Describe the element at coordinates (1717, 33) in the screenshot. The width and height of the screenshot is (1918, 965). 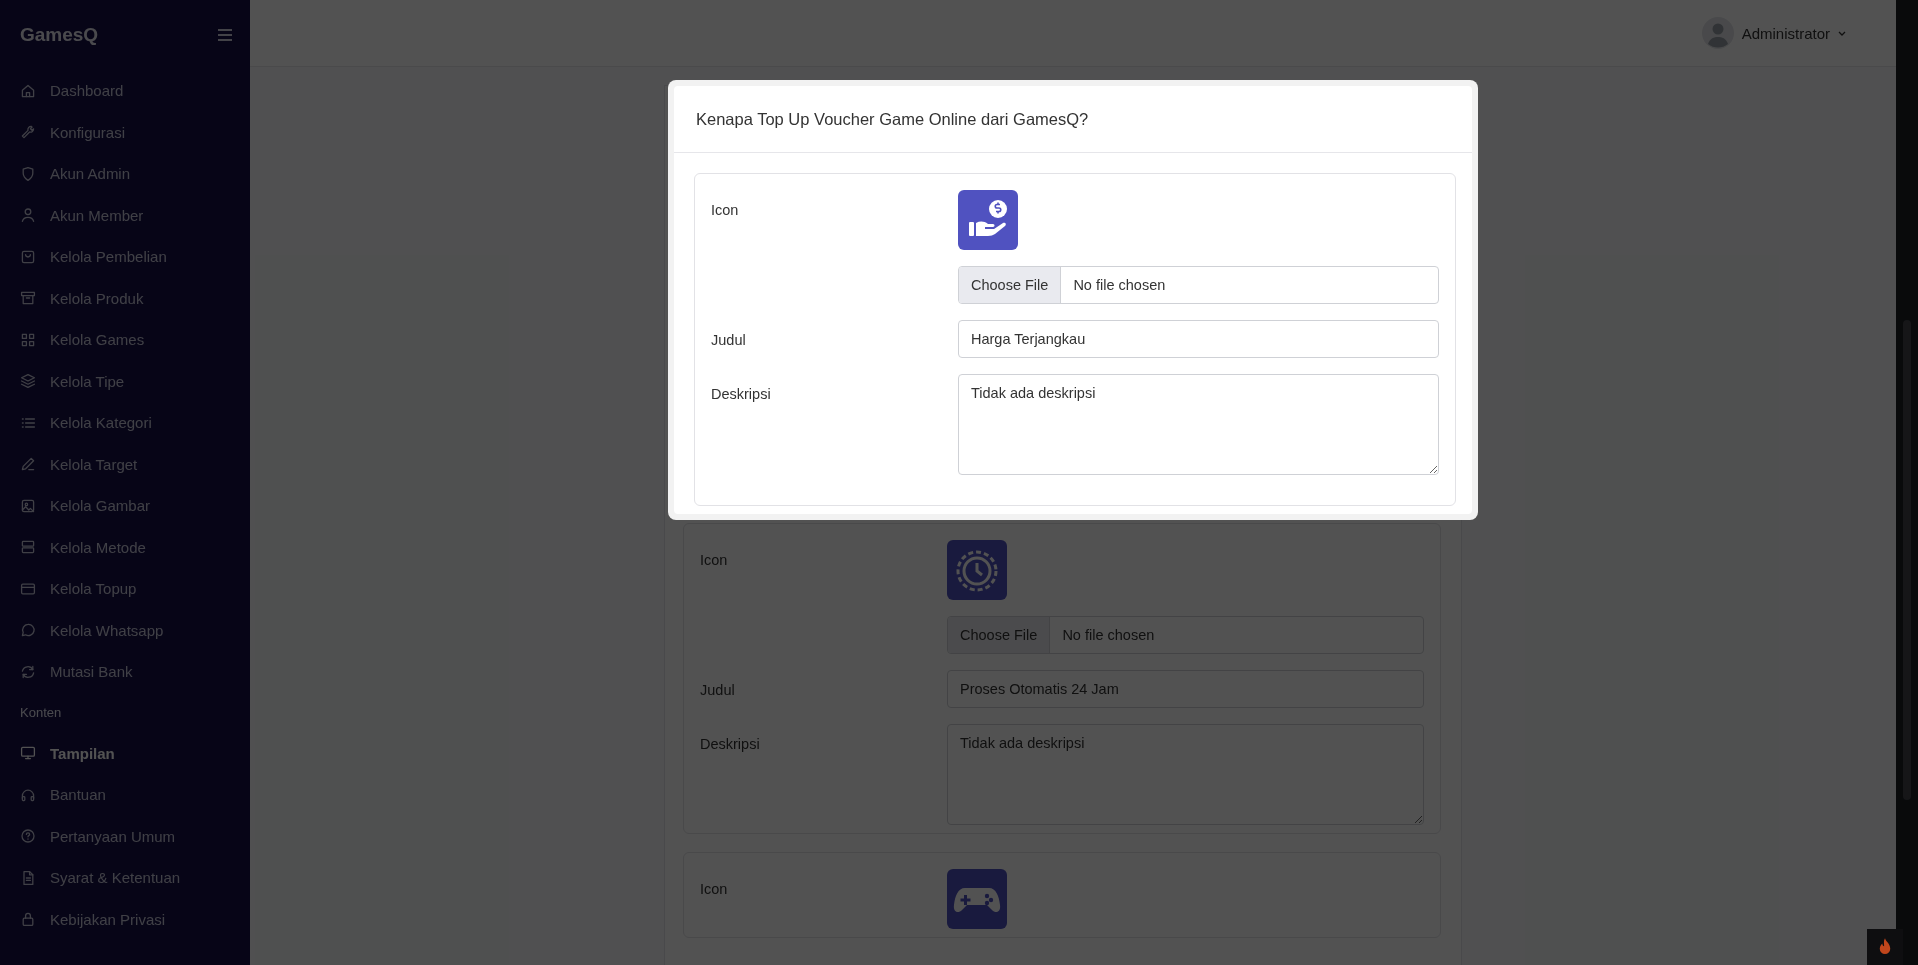
I see `avatar-icon` at that location.